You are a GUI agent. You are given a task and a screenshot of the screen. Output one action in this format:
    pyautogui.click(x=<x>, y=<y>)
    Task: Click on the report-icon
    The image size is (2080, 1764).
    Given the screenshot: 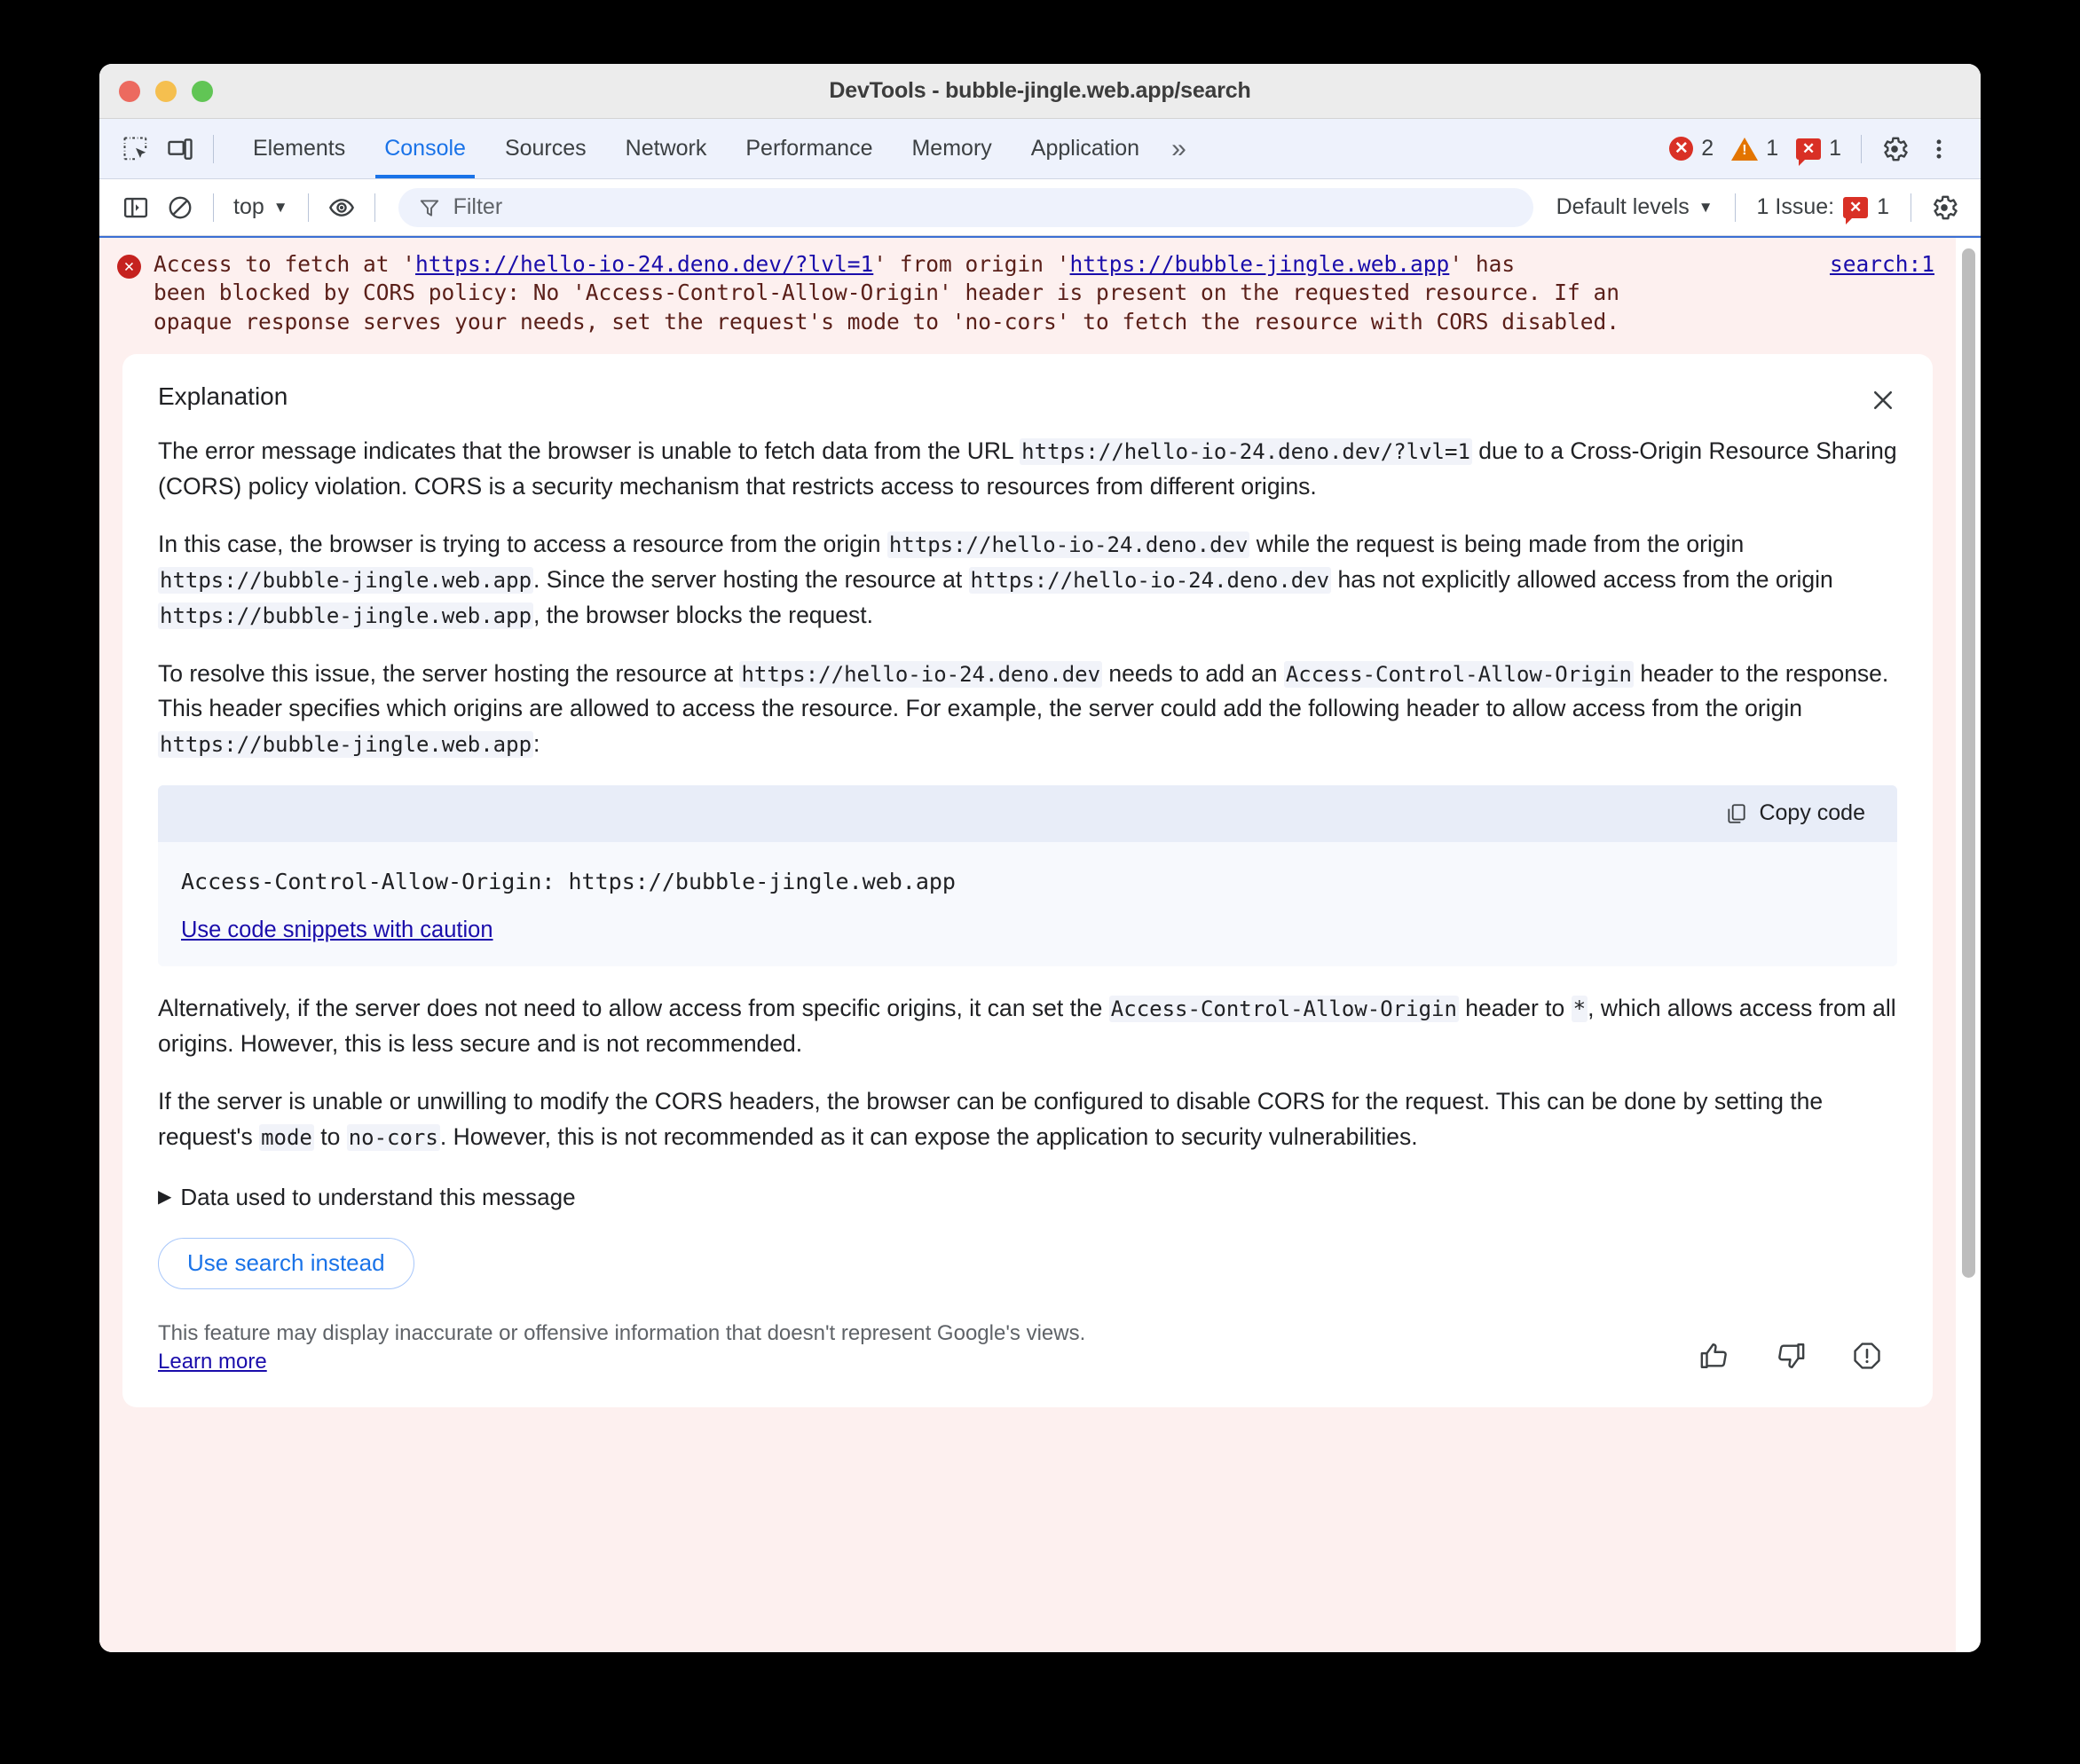 What is the action you would take?
    pyautogui.click(x=1867, y=1356)
    